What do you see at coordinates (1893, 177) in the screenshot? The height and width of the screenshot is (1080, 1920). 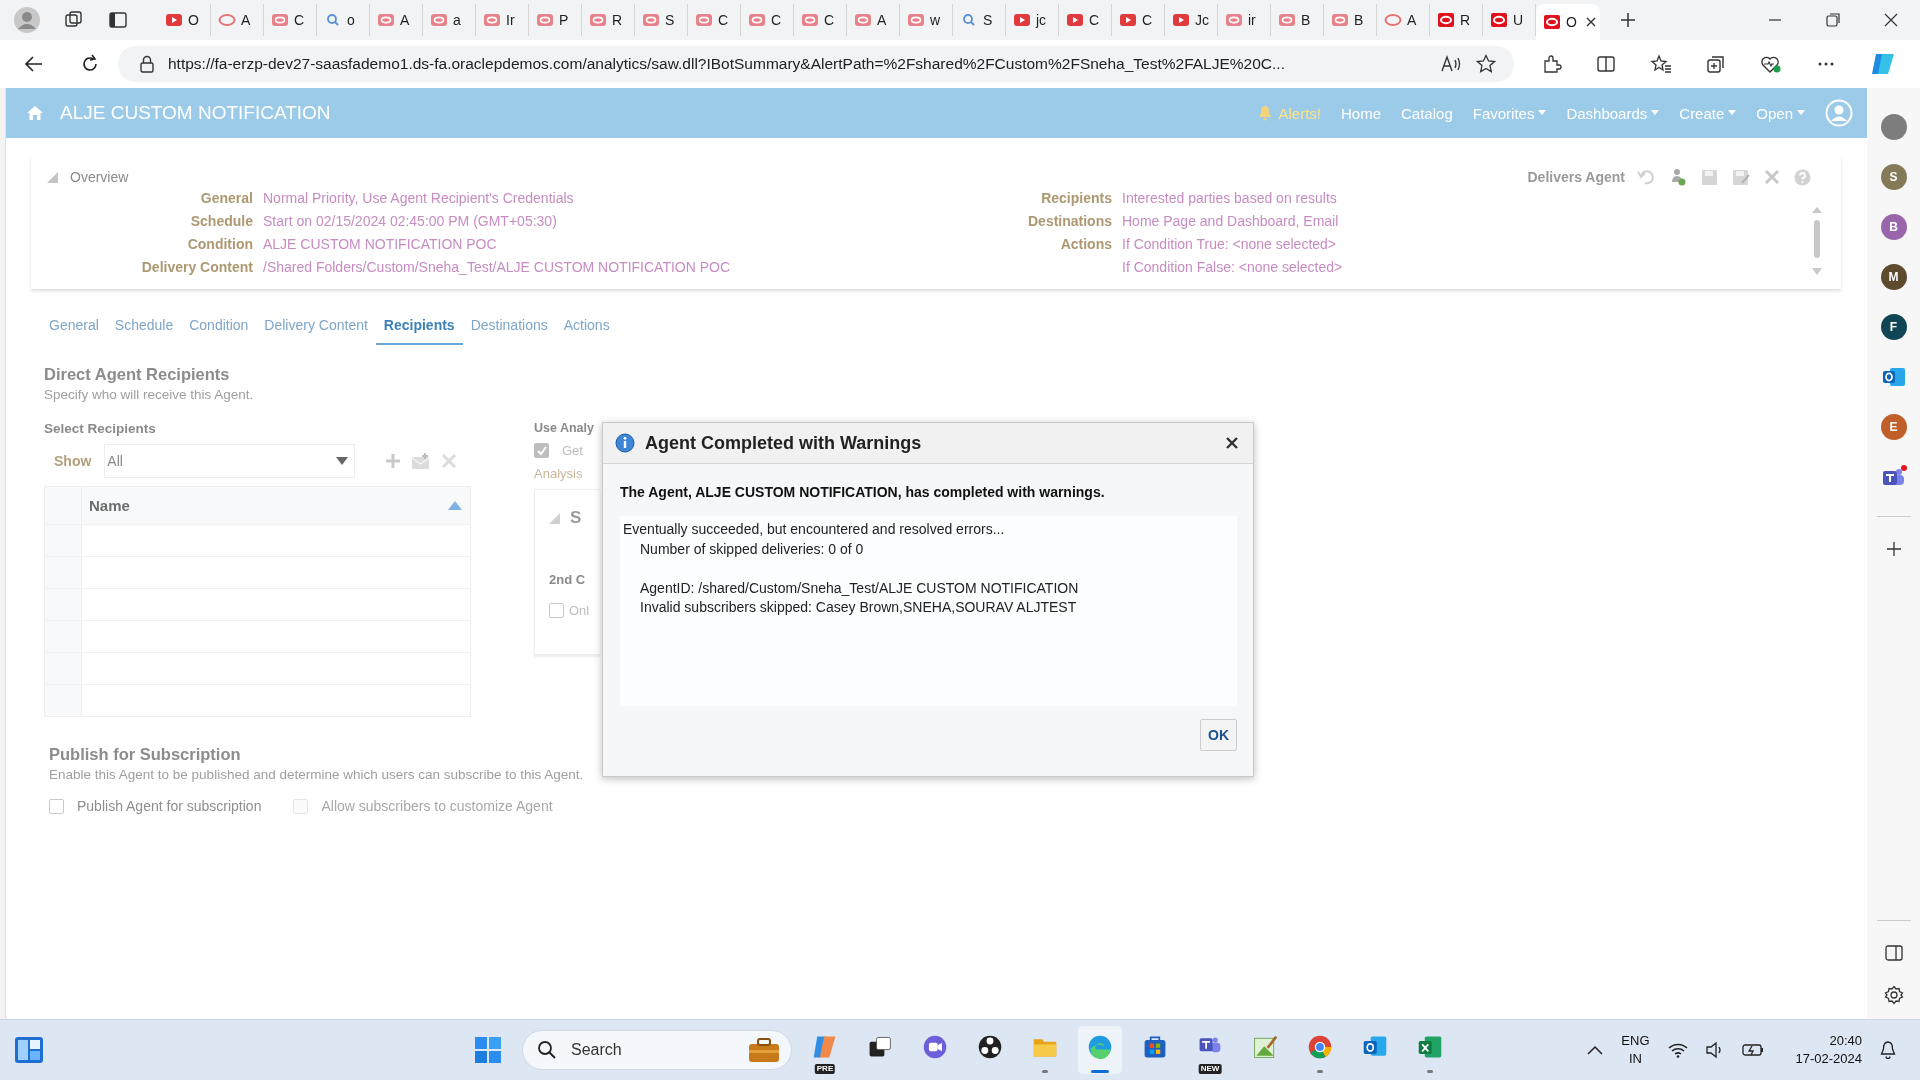 I see `profile-avatar: S` at bounding box center [1893, 177].